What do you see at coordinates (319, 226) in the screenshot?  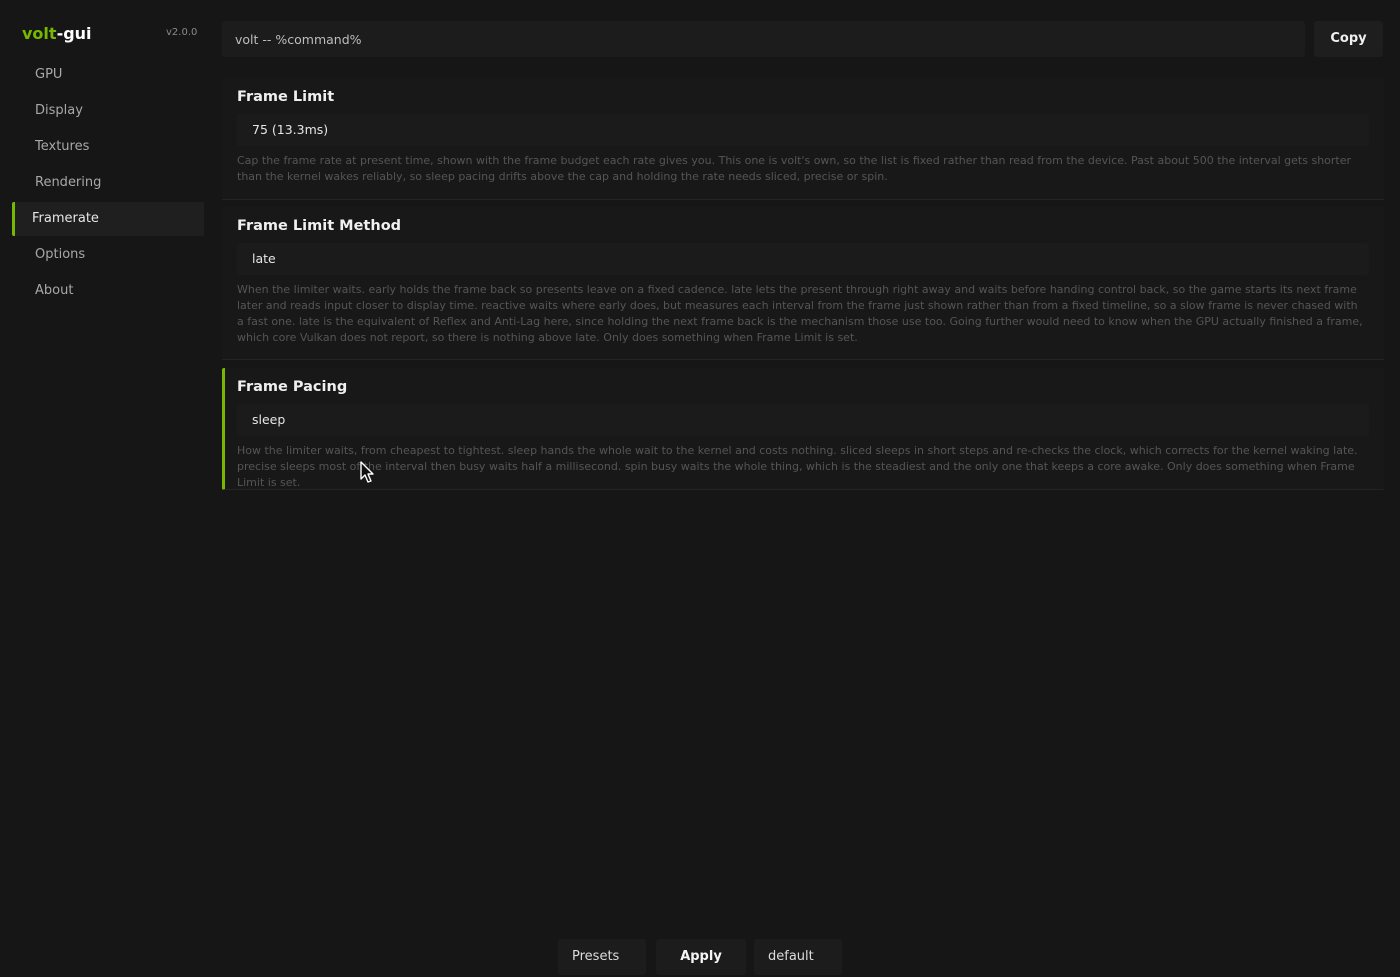 I see `setting-title: Frame Limit Method` at bounding box center [319, 226].